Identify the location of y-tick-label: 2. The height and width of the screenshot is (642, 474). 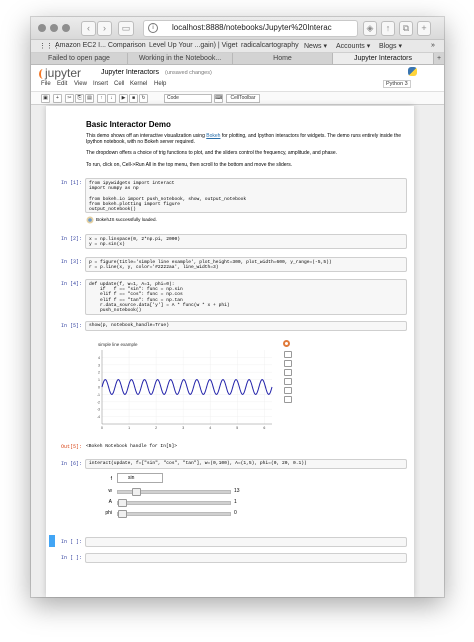
(99, 373).